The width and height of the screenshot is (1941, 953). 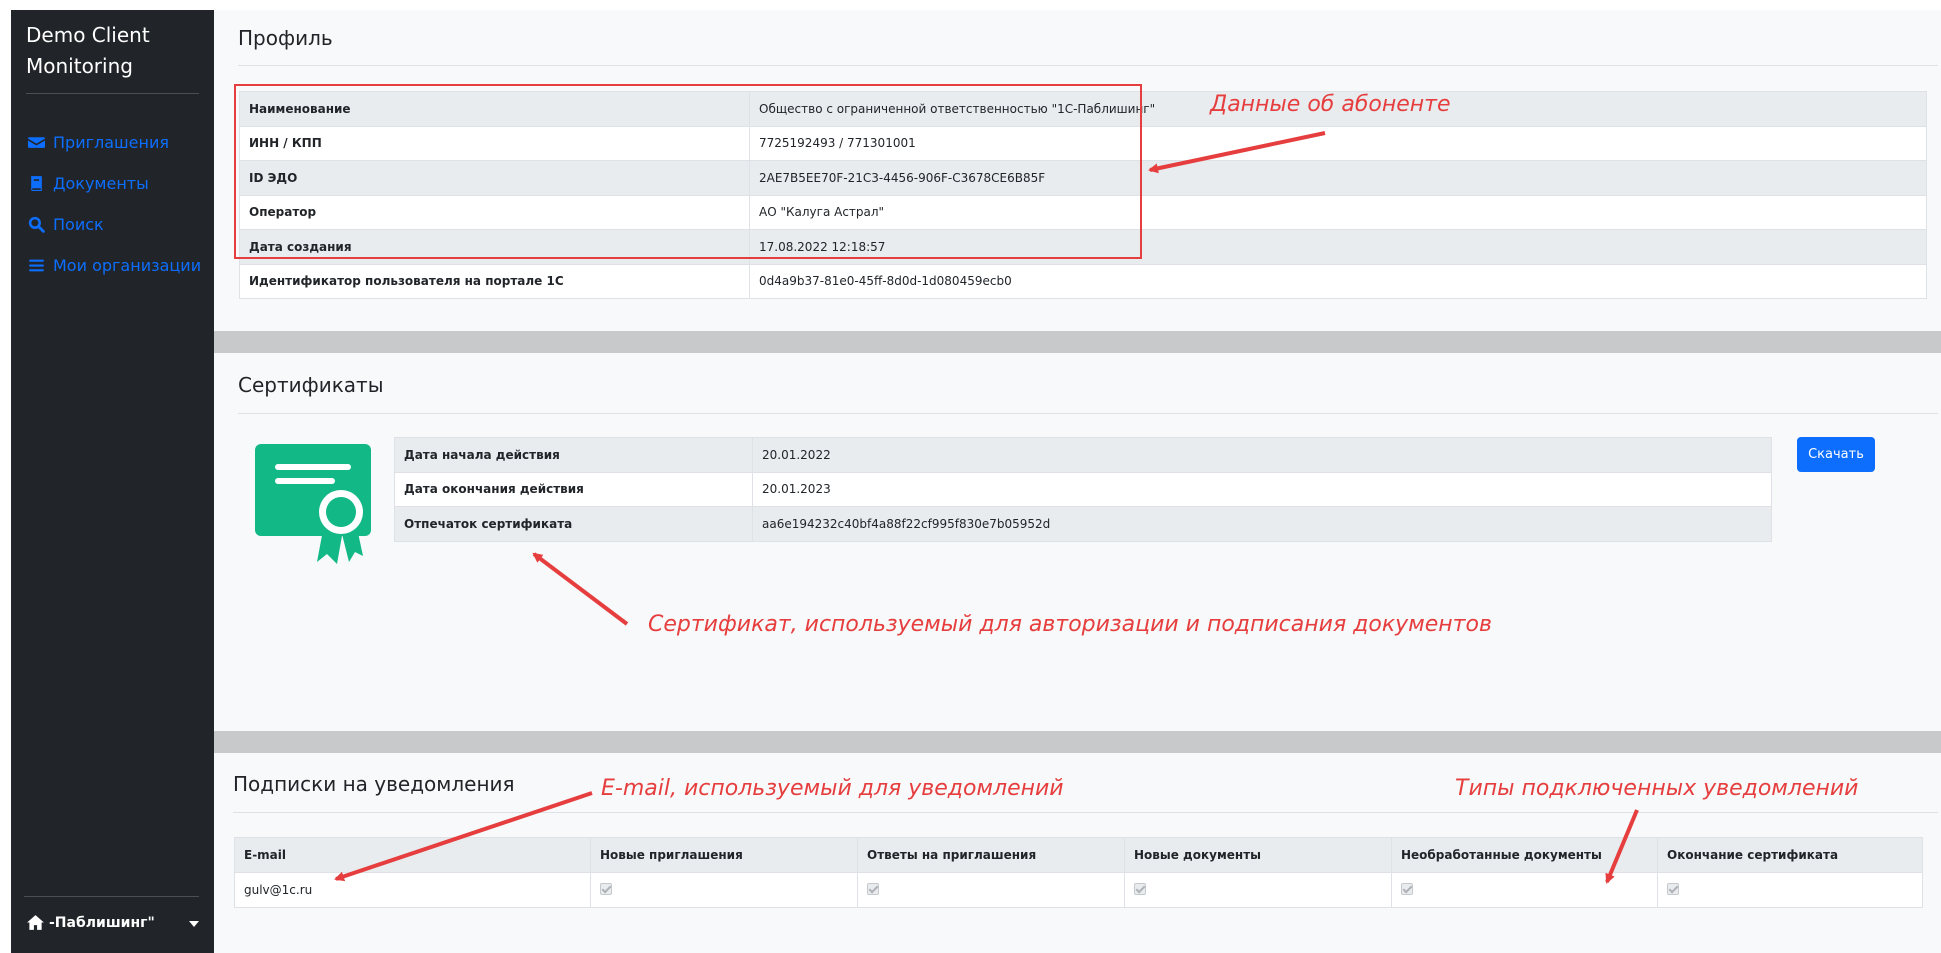 I want to click on table-row: Дата окончания действия 20.01.2023, so click(x=1083, y=489).